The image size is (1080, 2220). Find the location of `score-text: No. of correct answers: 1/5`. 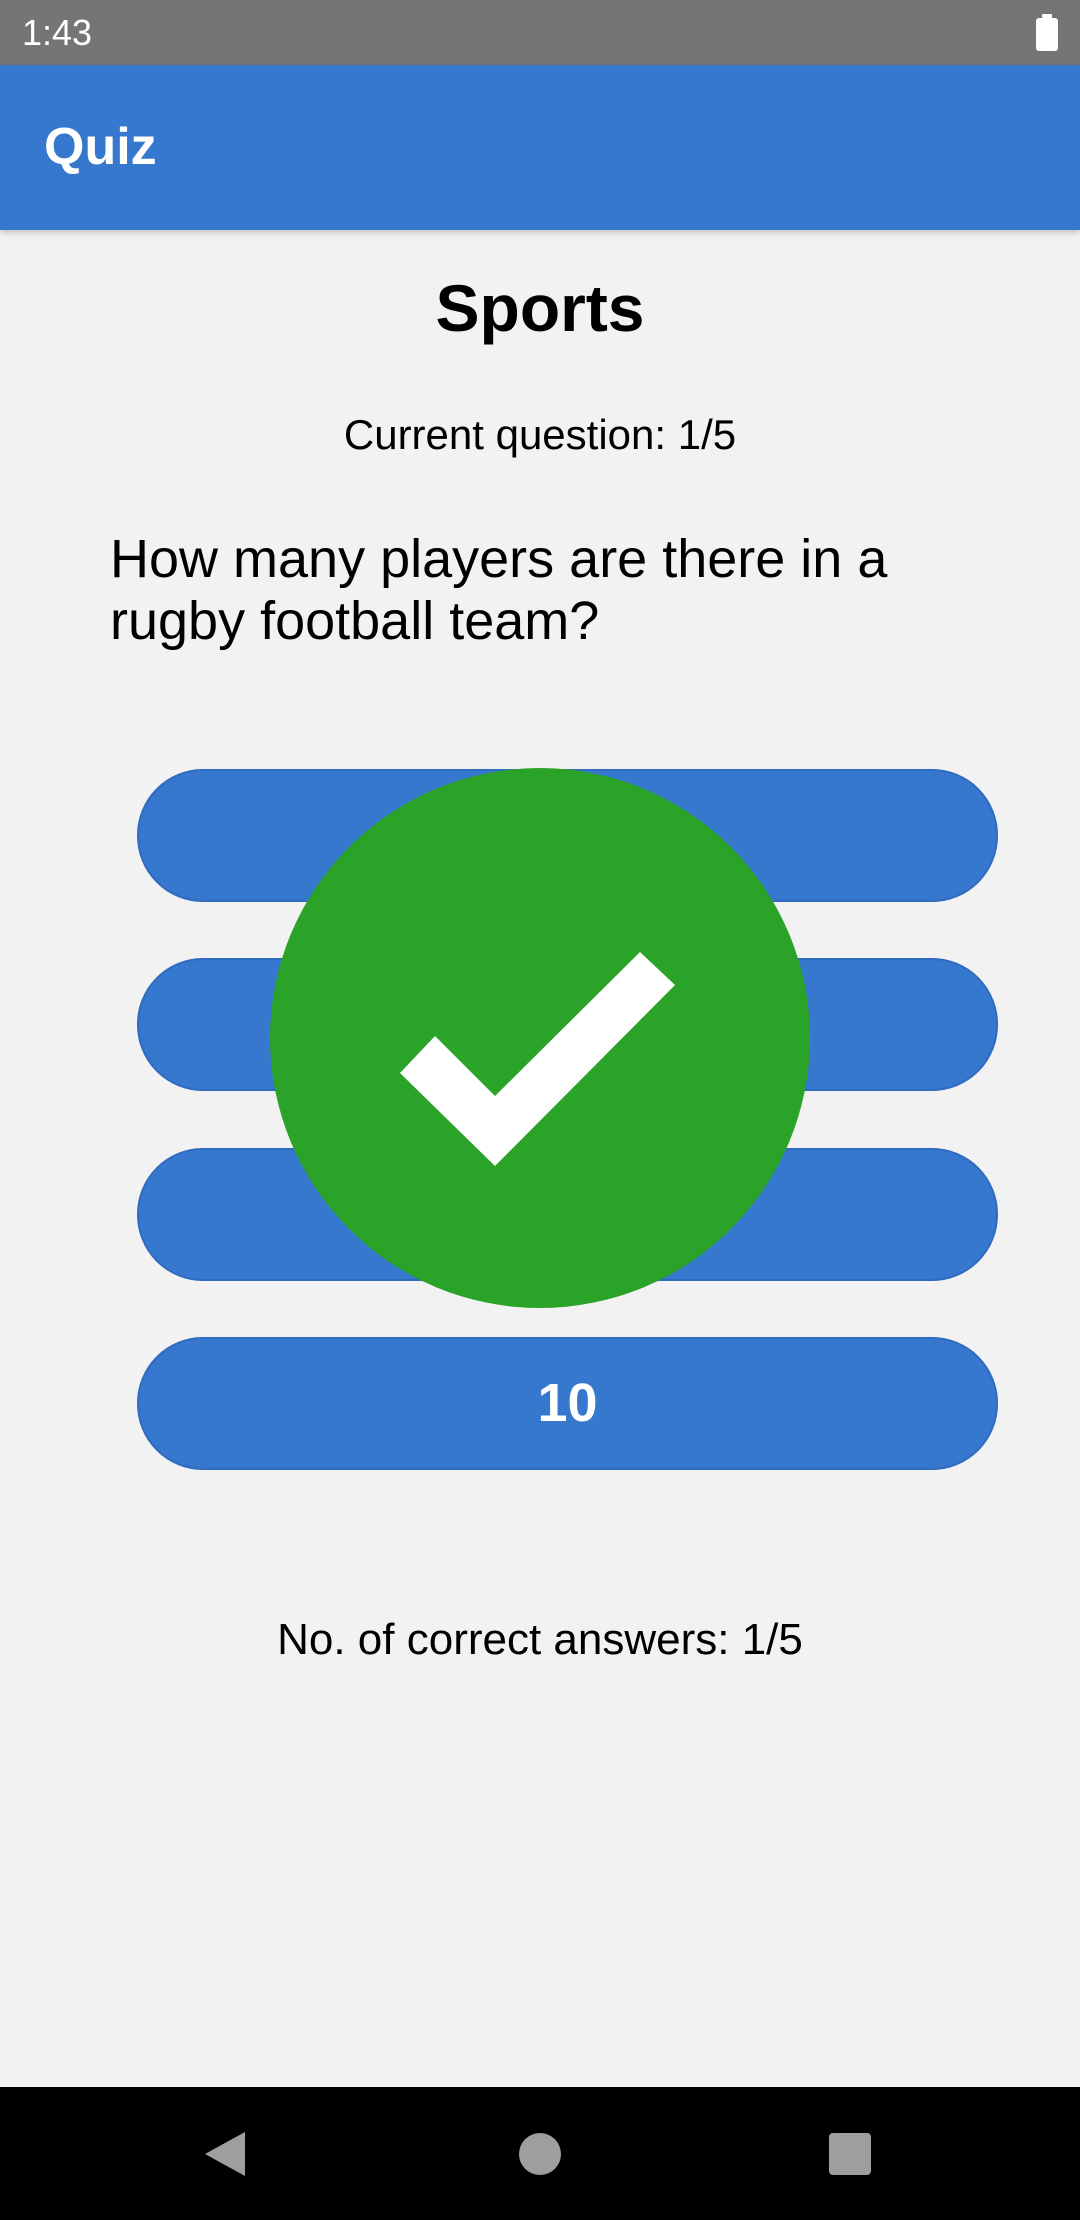

score-text: No. of correct answers: 1/5 is located at coordinates (540, 1639).